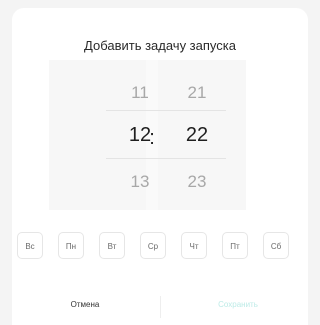 The height and width of the screenshot is (325, 320). I want to click on weekday-saturday-button: Сб, so click(276, 245).